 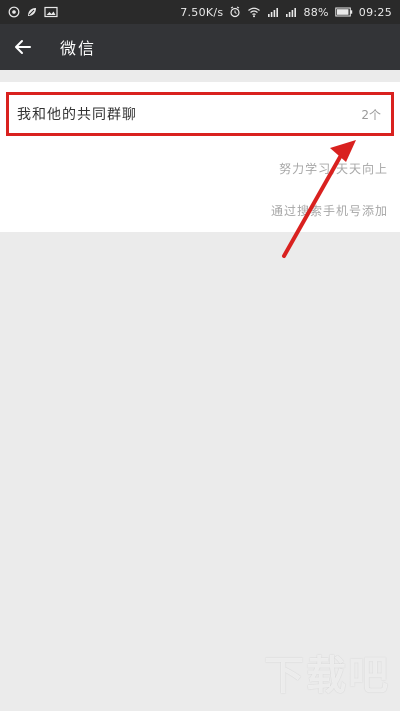 I want to click on top-app-bar: 微信, so click(x=200, y=47).